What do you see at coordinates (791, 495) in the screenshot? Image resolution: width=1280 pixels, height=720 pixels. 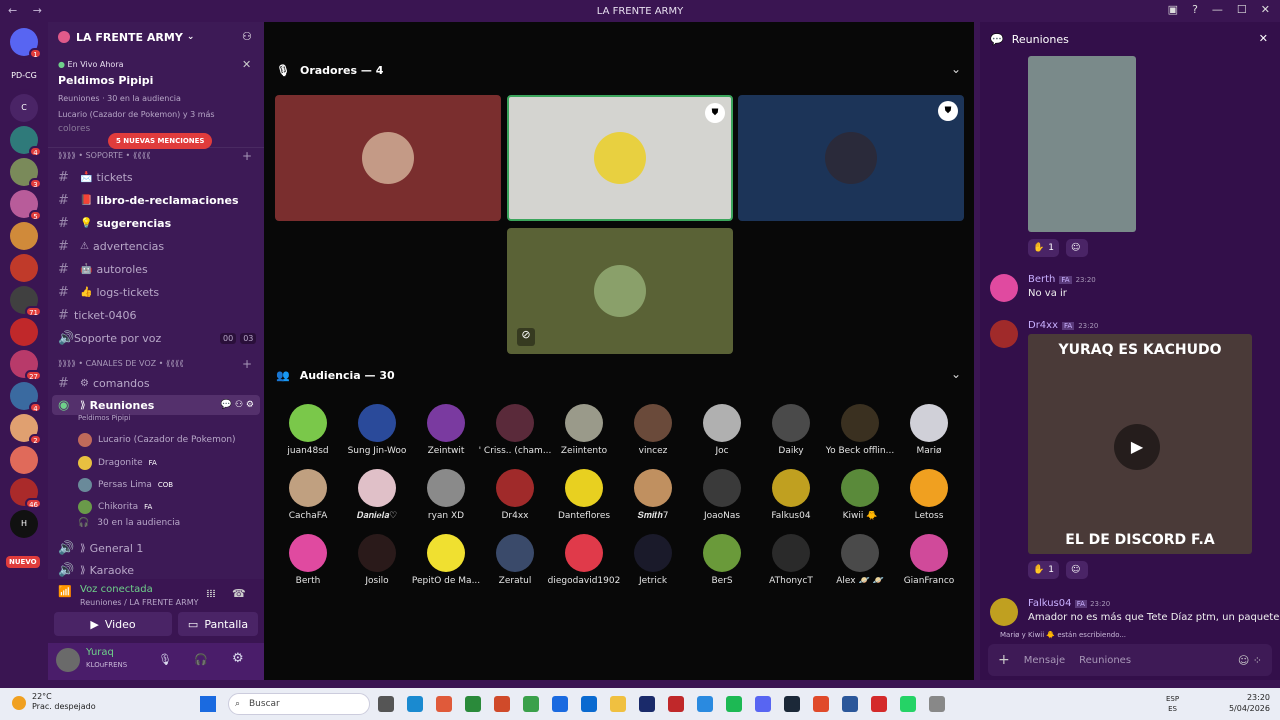 I see `audience-member: Falkus04` at bounding box center [791, 495].